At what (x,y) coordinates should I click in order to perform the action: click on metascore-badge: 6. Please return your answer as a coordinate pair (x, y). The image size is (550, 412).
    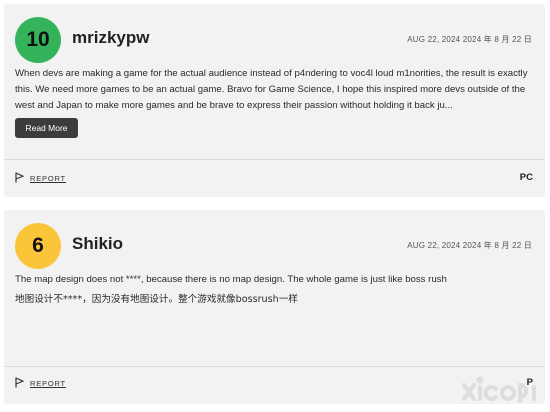
    Looking at the image, I should click on (38, 246).